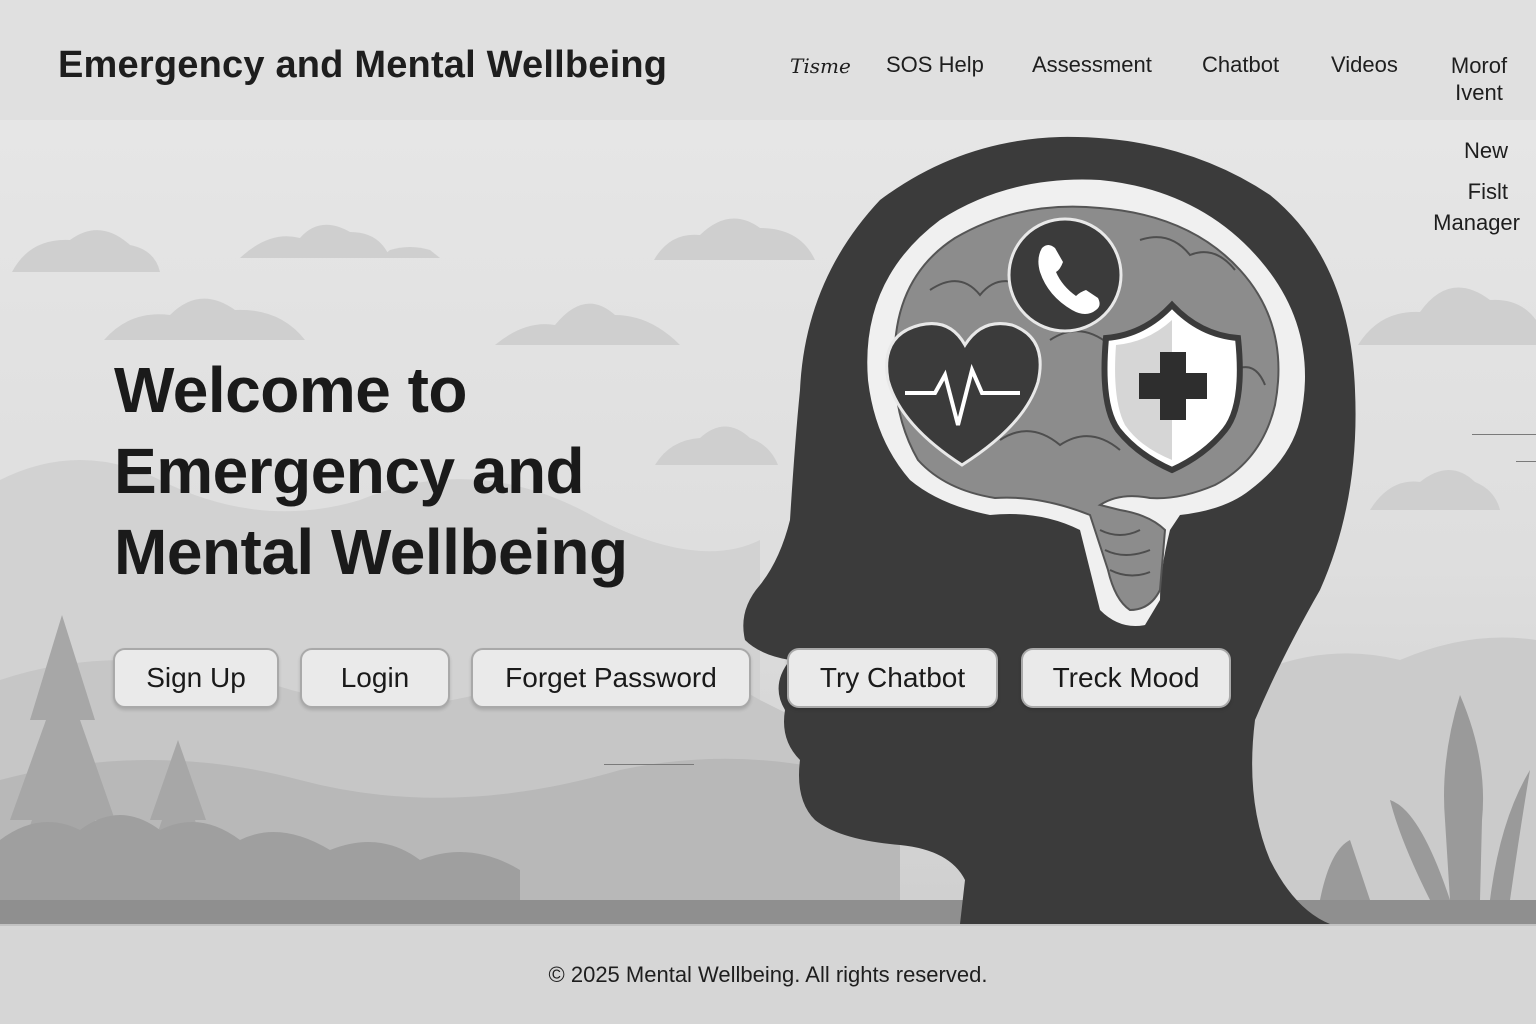  I want to click on brand-title: Emergency and Mental Wellbeing, so click(362, 65).